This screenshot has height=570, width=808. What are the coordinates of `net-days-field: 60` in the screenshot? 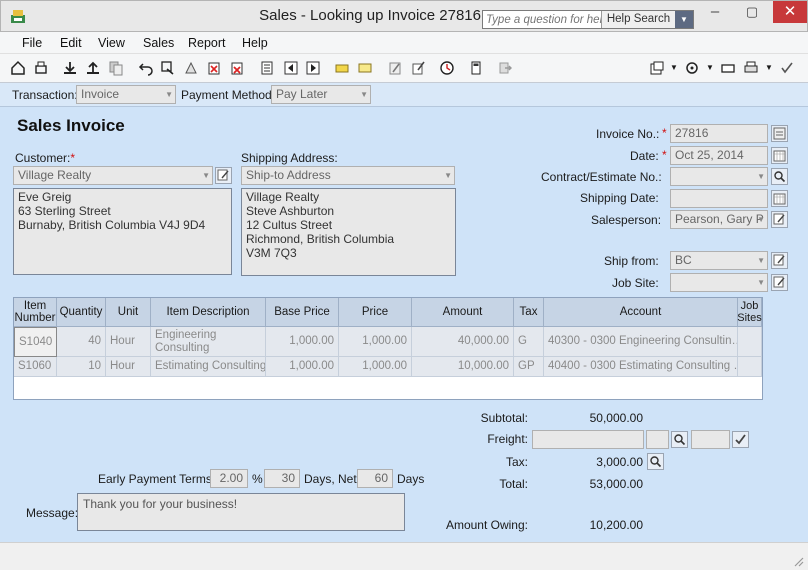 It's located at (375, 478).